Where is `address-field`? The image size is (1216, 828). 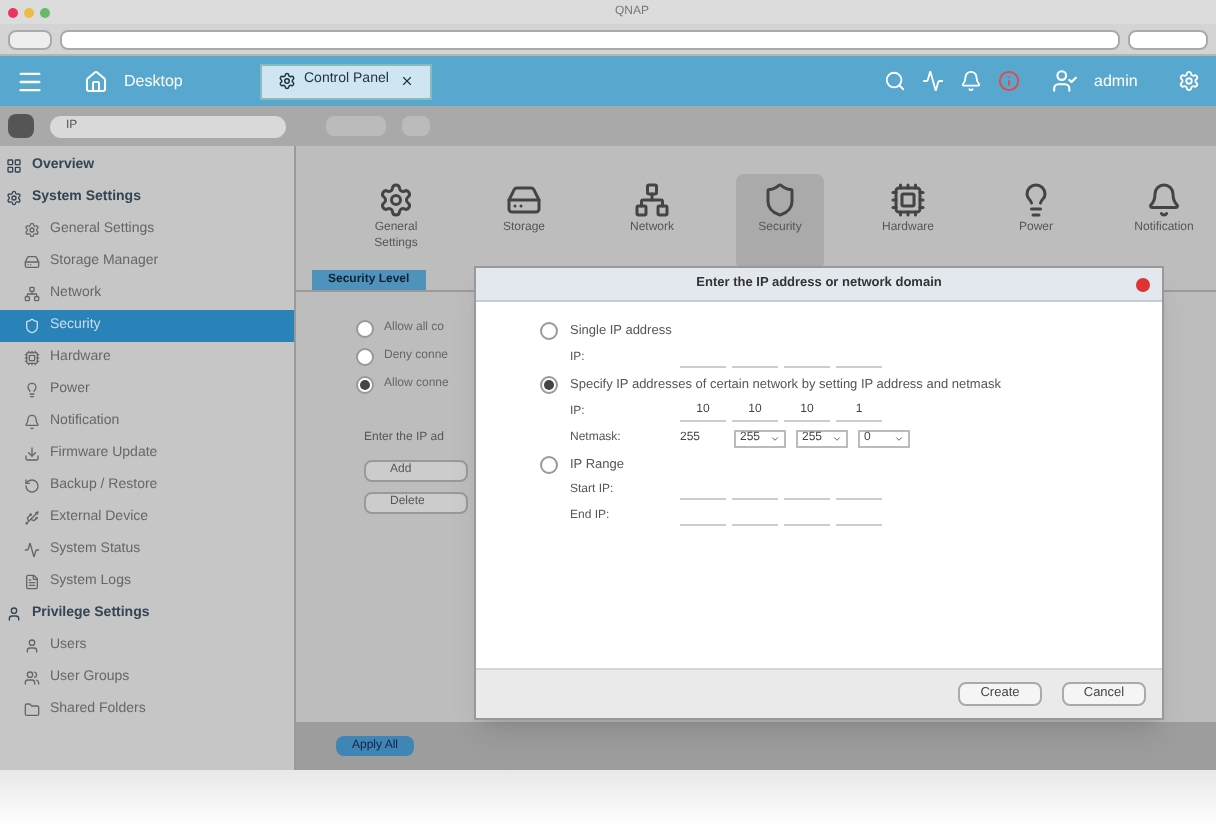 address-field is located at coordinates (590, 39).